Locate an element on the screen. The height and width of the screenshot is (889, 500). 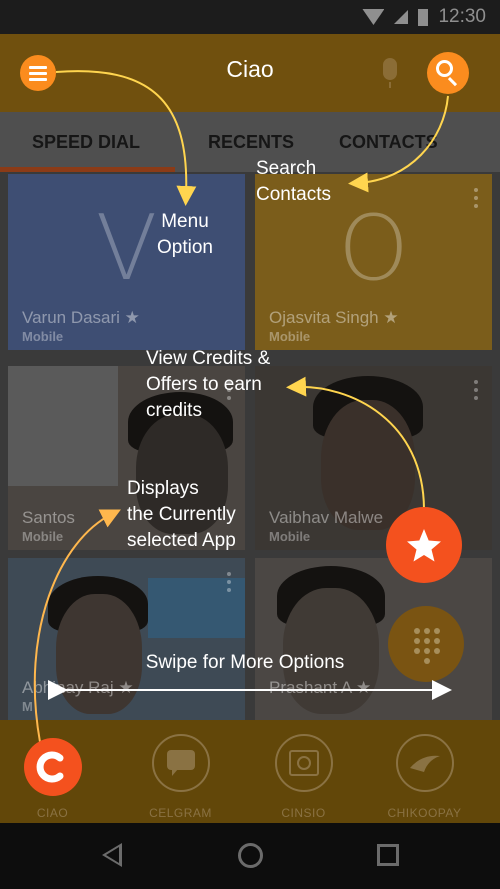
search-button is located at coordinates (448, 73).